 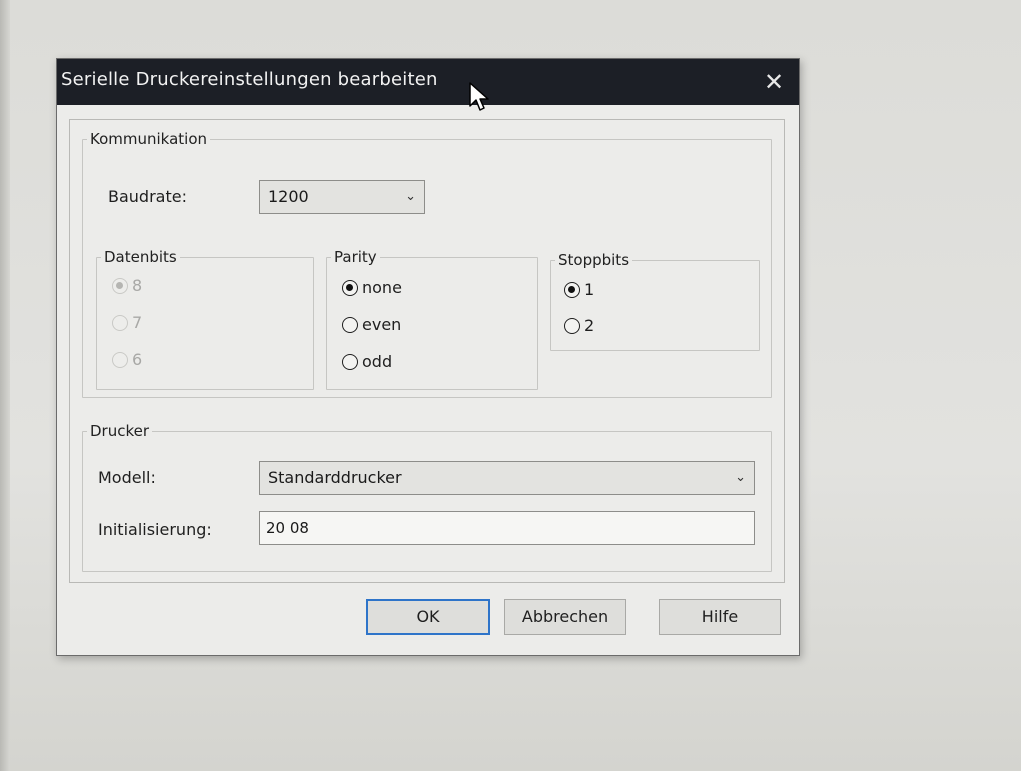 I want to click on close-button: ✕, so click(x=774, y=82).